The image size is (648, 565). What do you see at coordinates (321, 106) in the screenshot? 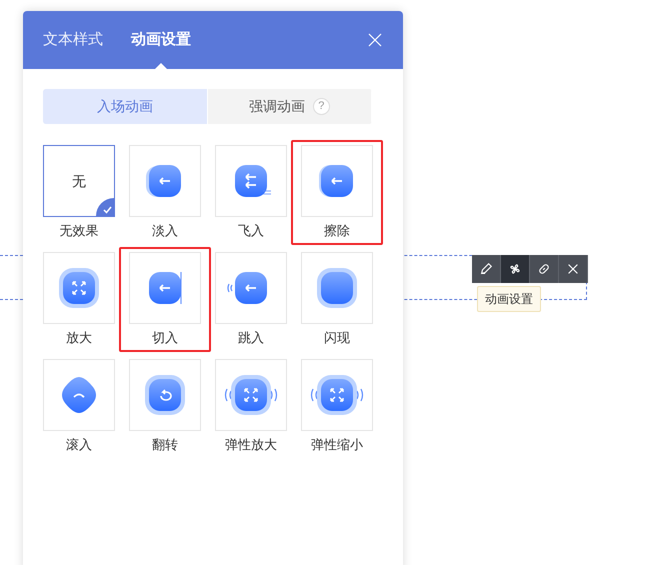
I see `help-icon: ?` at bounding box center [321, 106].